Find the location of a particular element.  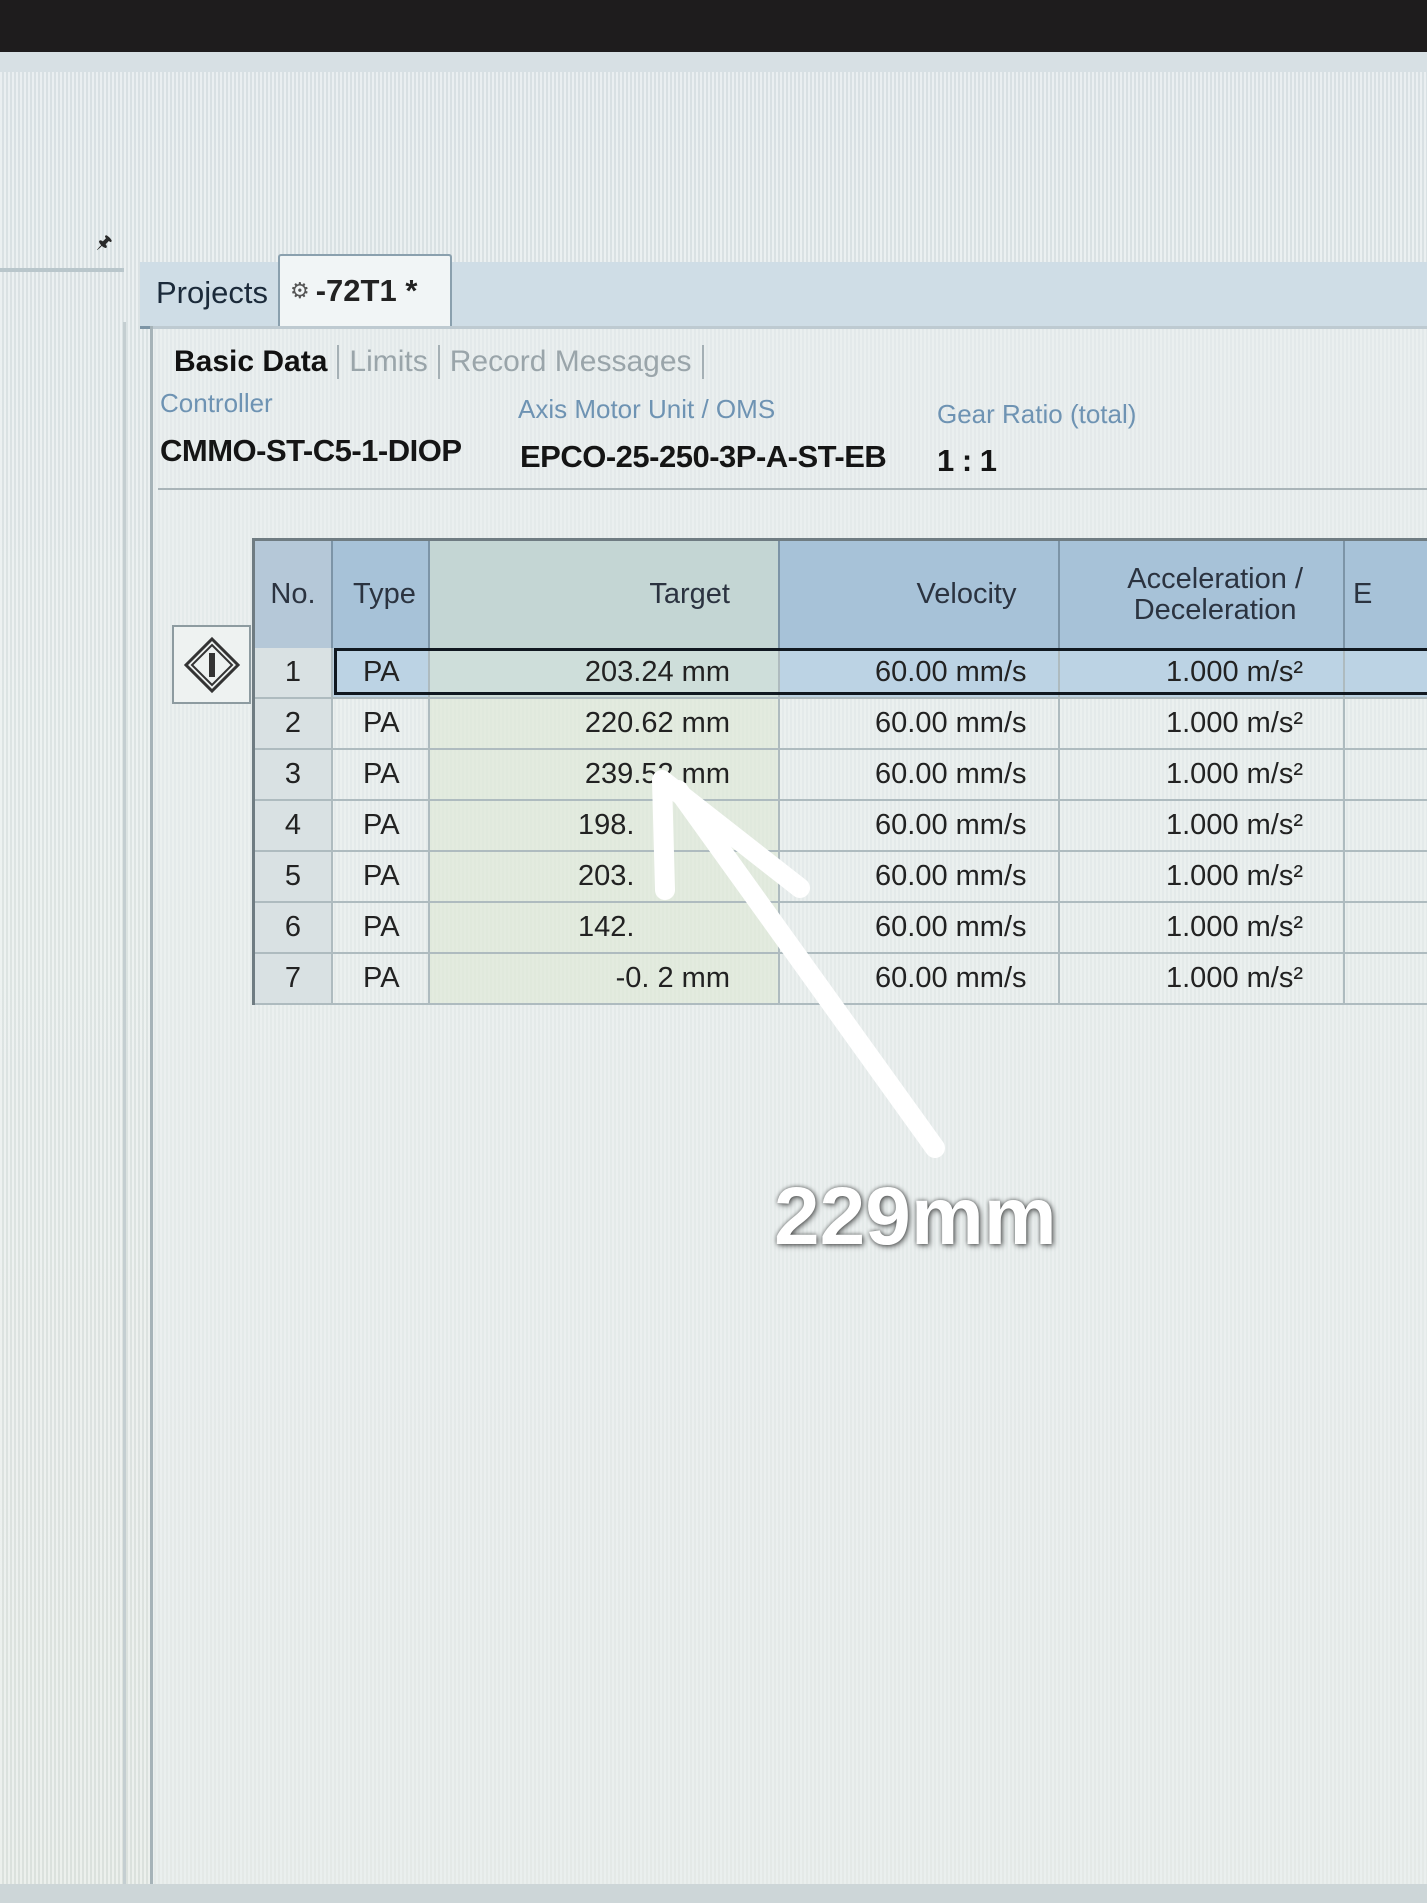

gear-ratio-label: Gear Ratio (total) is located at coordinates (1037, 414).